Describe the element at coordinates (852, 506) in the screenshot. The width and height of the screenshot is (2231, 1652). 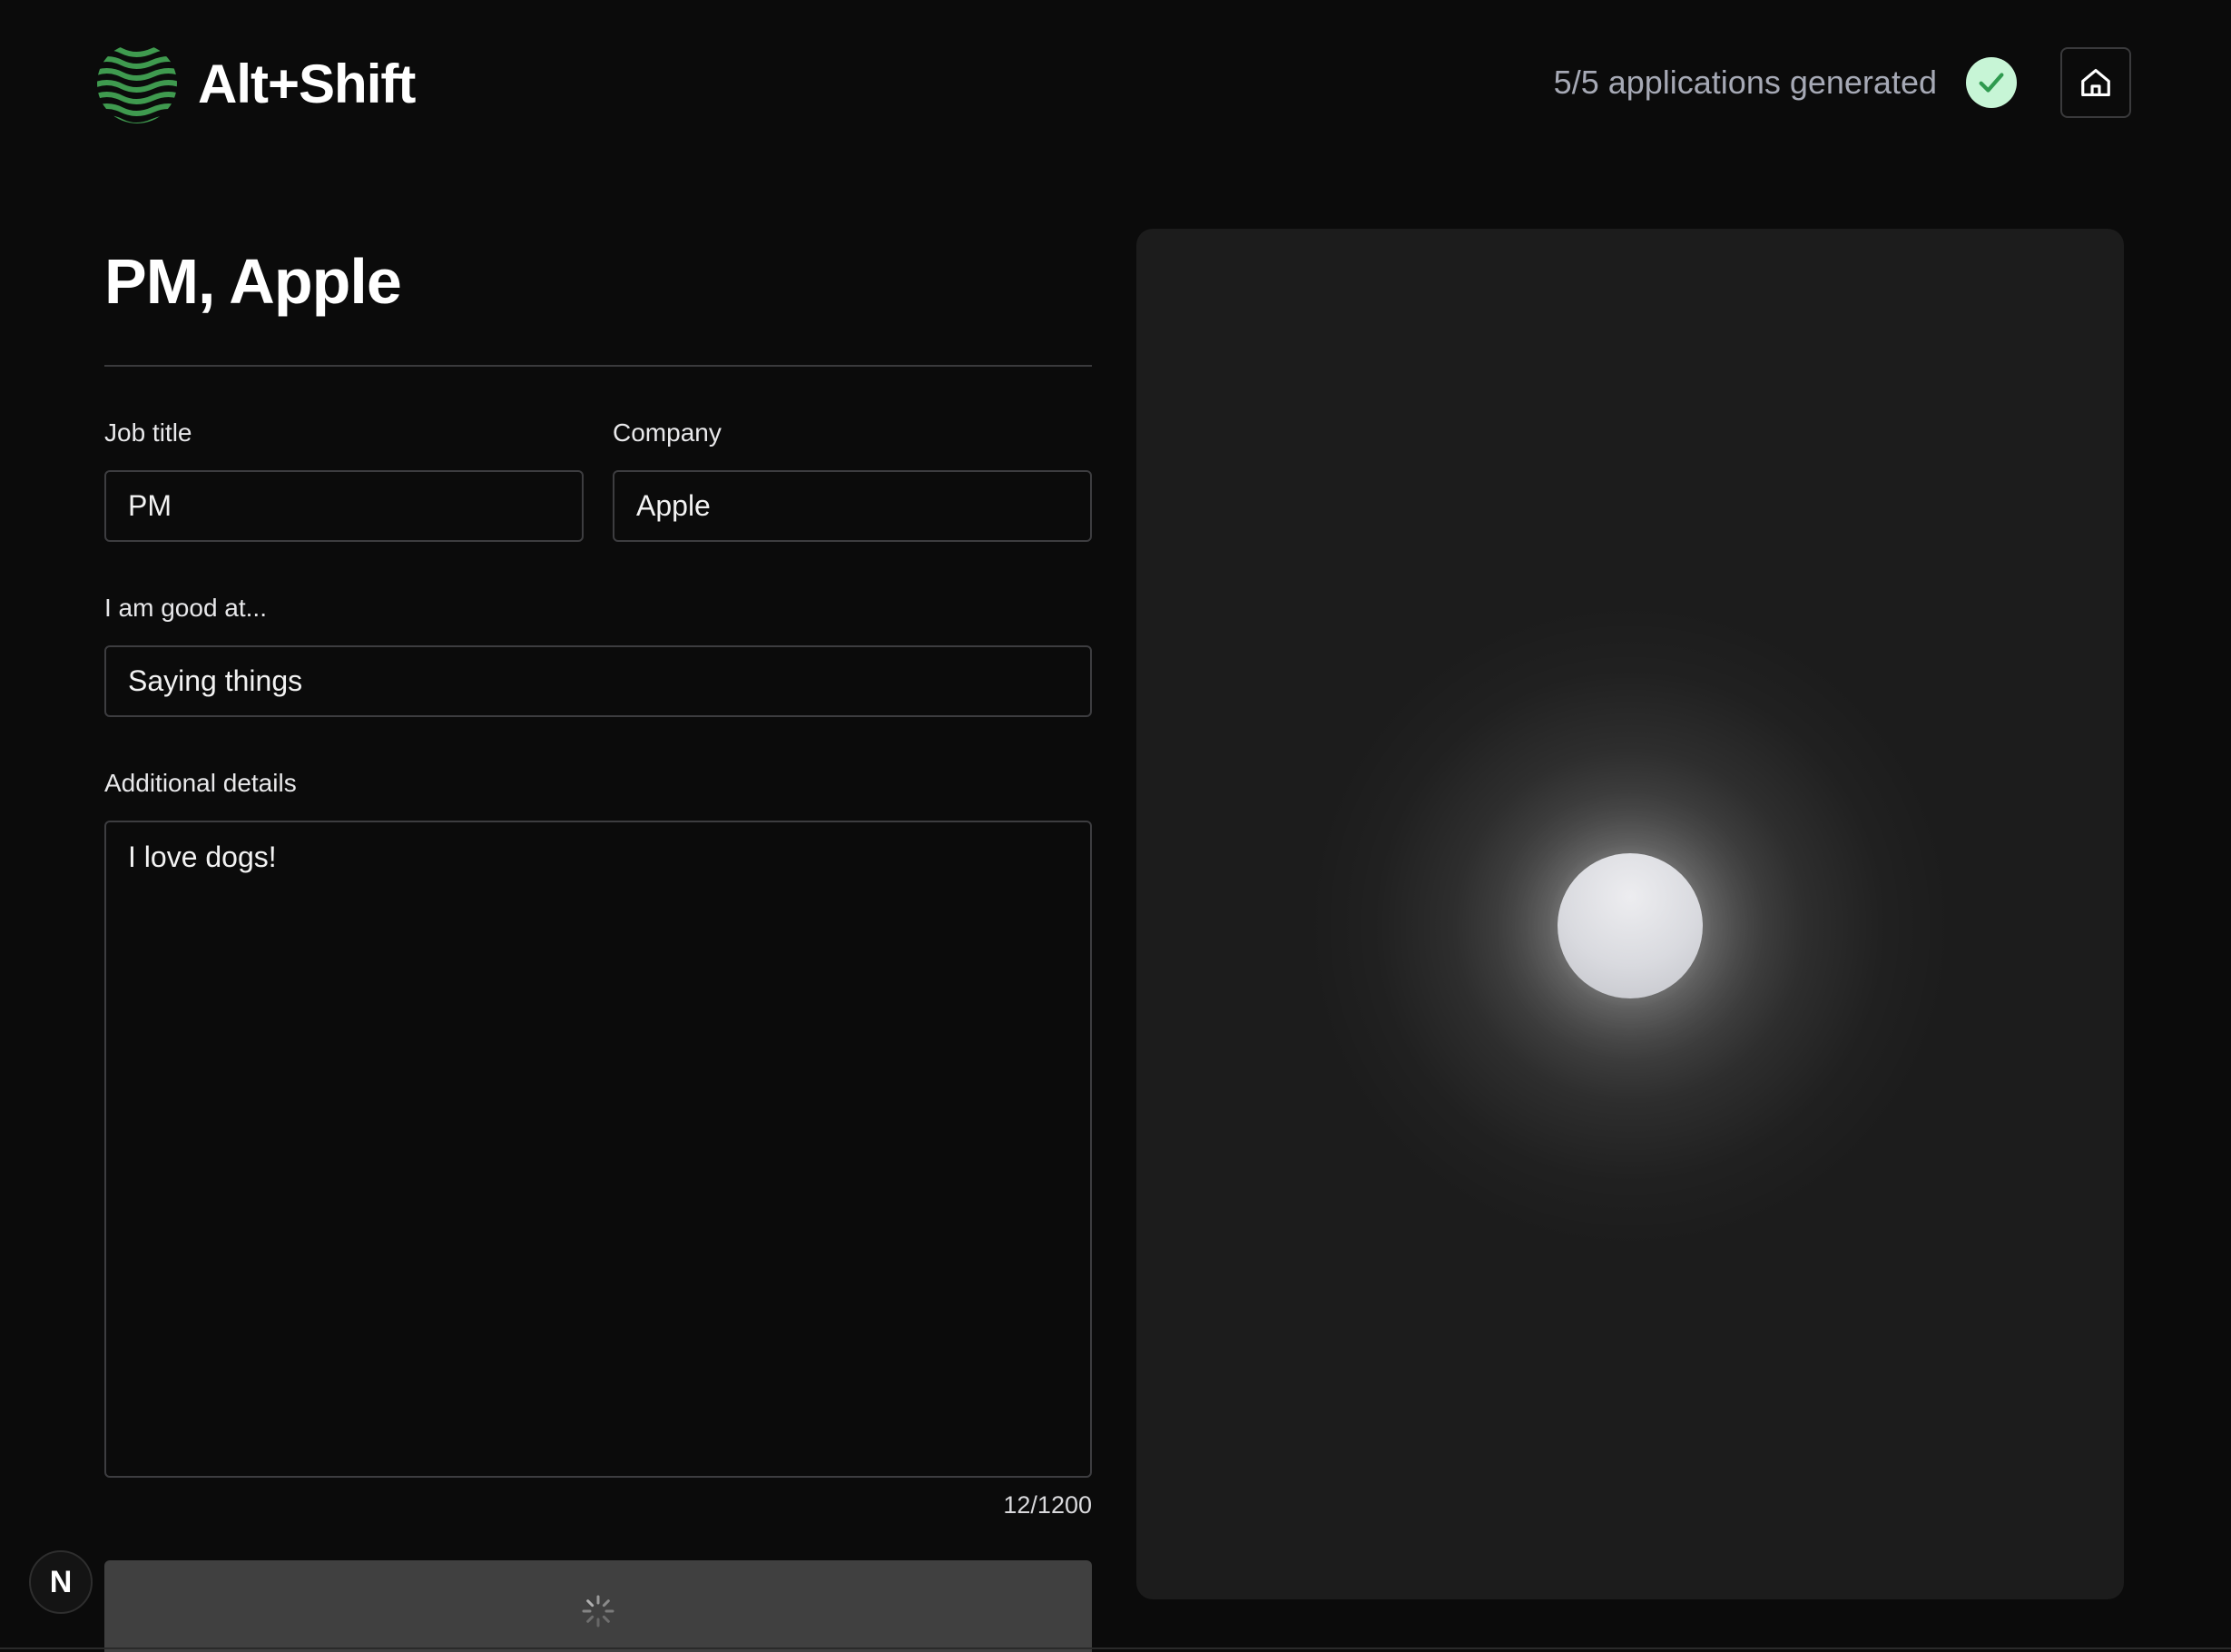
I see `company-input` at that location.